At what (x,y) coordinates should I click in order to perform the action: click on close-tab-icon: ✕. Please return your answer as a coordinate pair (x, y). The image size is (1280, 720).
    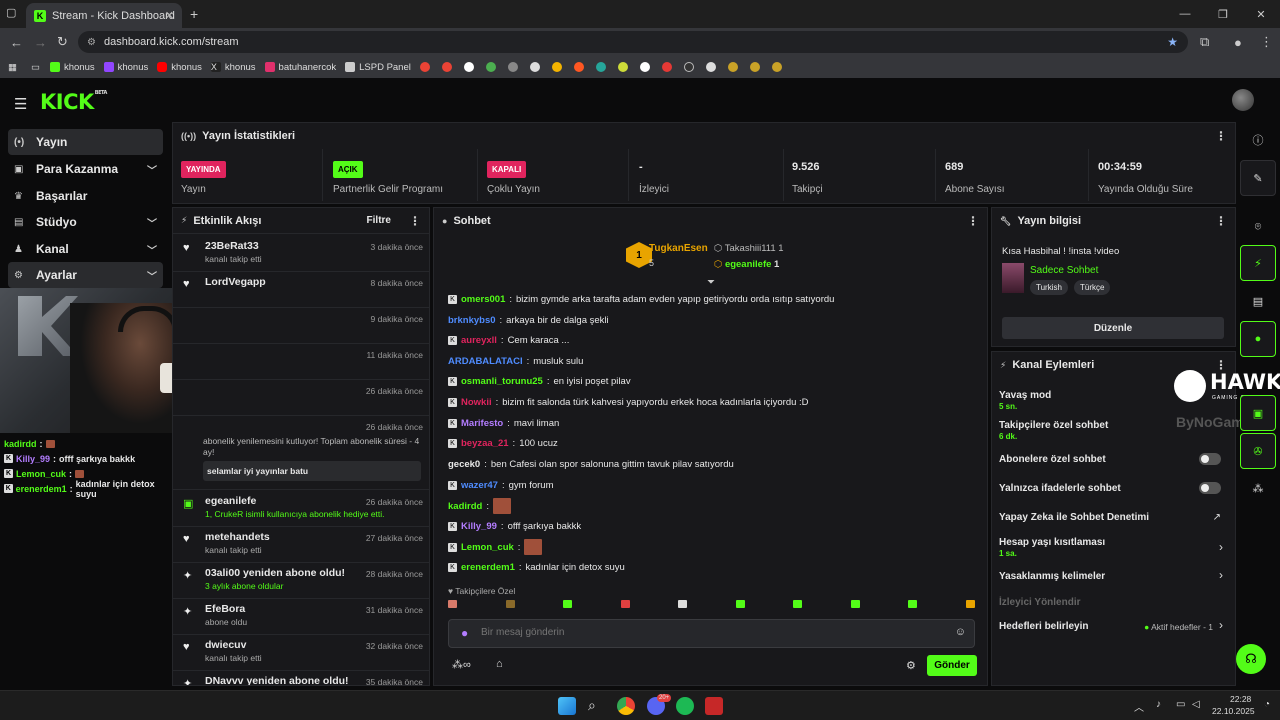
    Looking at the image, I should click on (169, 15).